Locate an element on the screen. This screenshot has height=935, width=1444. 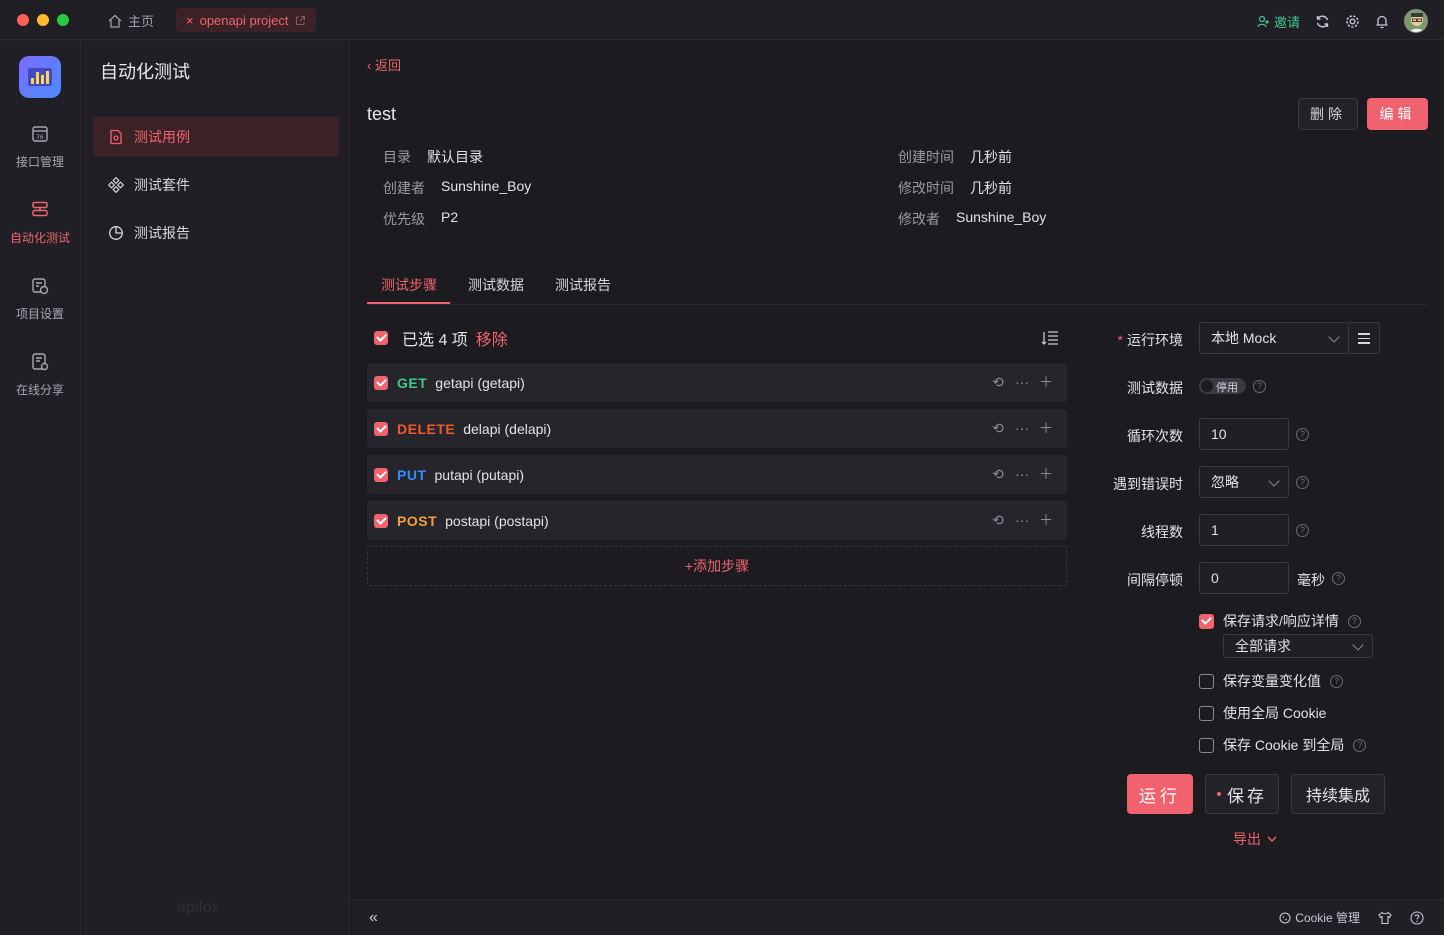
shirt-icon is located at coordinates (1385, 918).